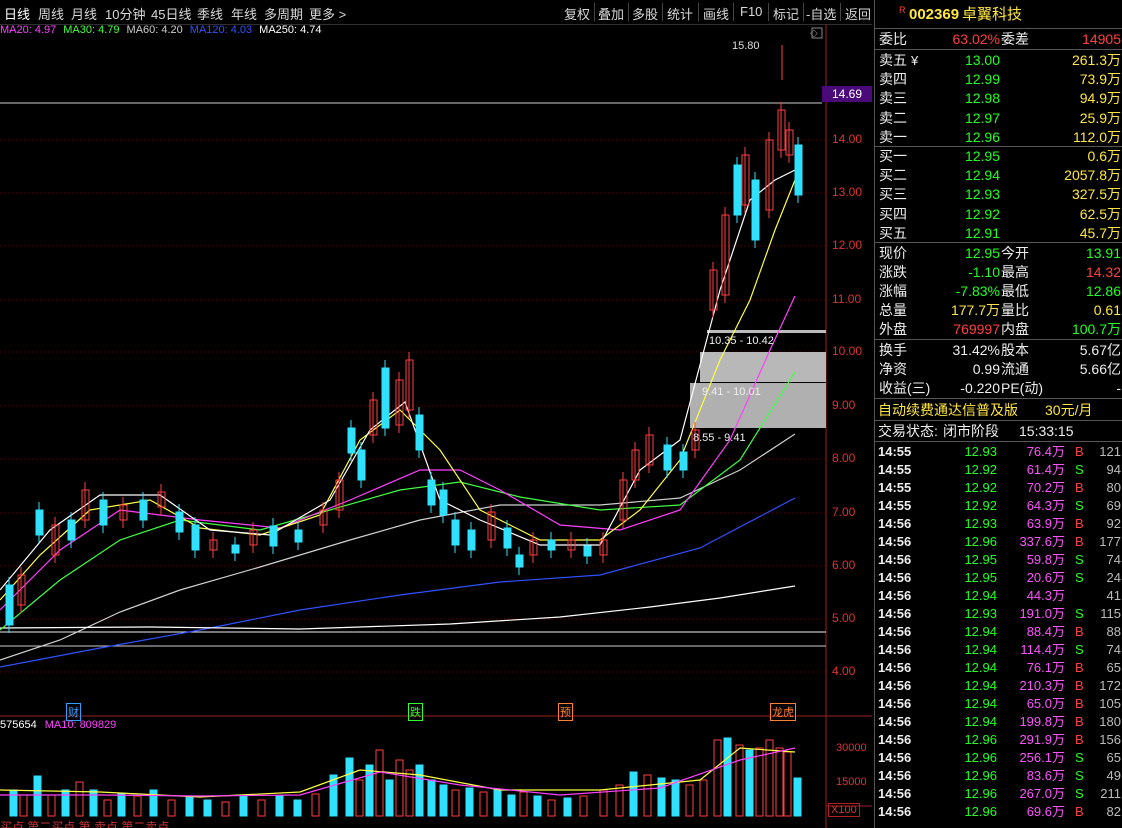 This screenshot has height=828, width=1122. I want to click on tick-row: 14:56 12.94 114.4万 S 74, so click(998, 650).